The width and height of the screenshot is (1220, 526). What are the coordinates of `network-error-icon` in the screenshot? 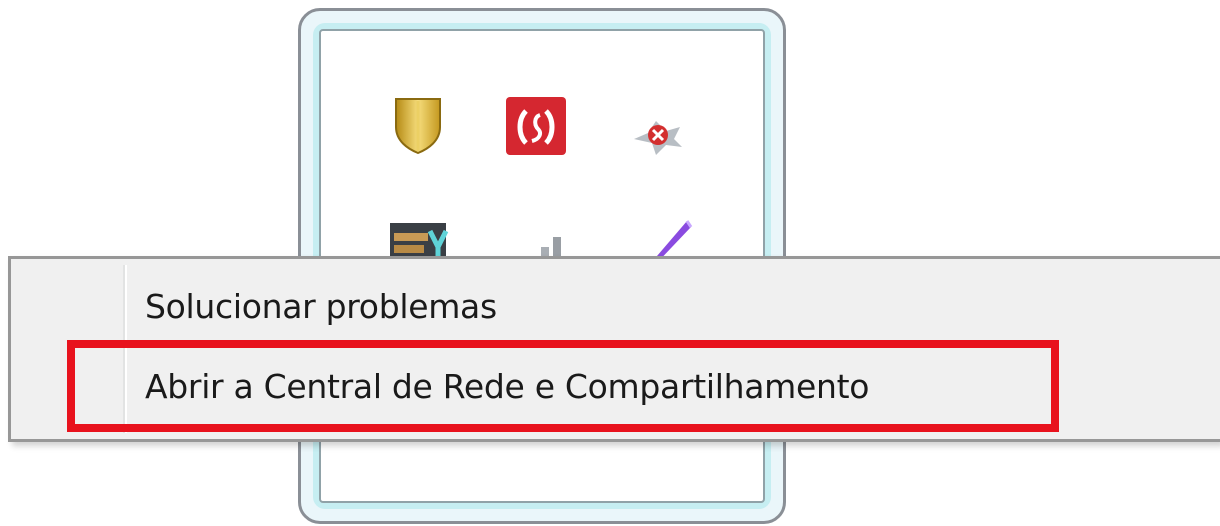 It's located at (658, 135).